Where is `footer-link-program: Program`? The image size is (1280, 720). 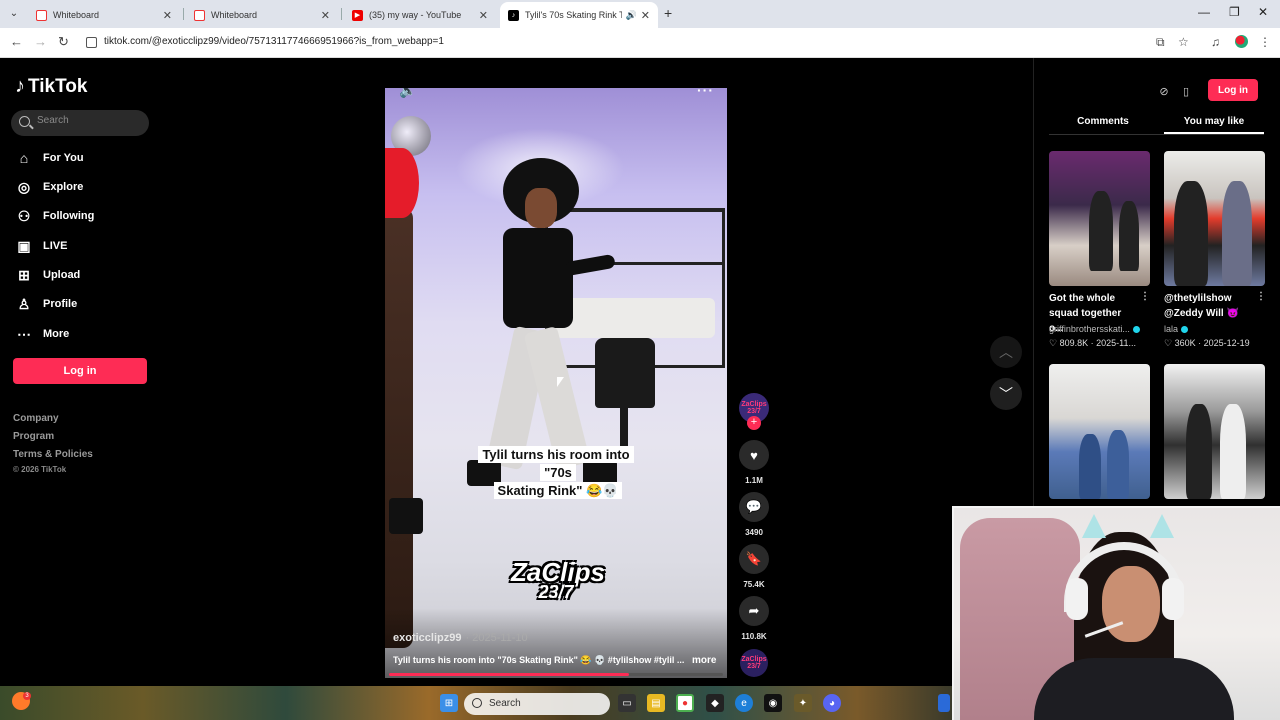 footer-link-program: Program is located at coordinates (33, 436).